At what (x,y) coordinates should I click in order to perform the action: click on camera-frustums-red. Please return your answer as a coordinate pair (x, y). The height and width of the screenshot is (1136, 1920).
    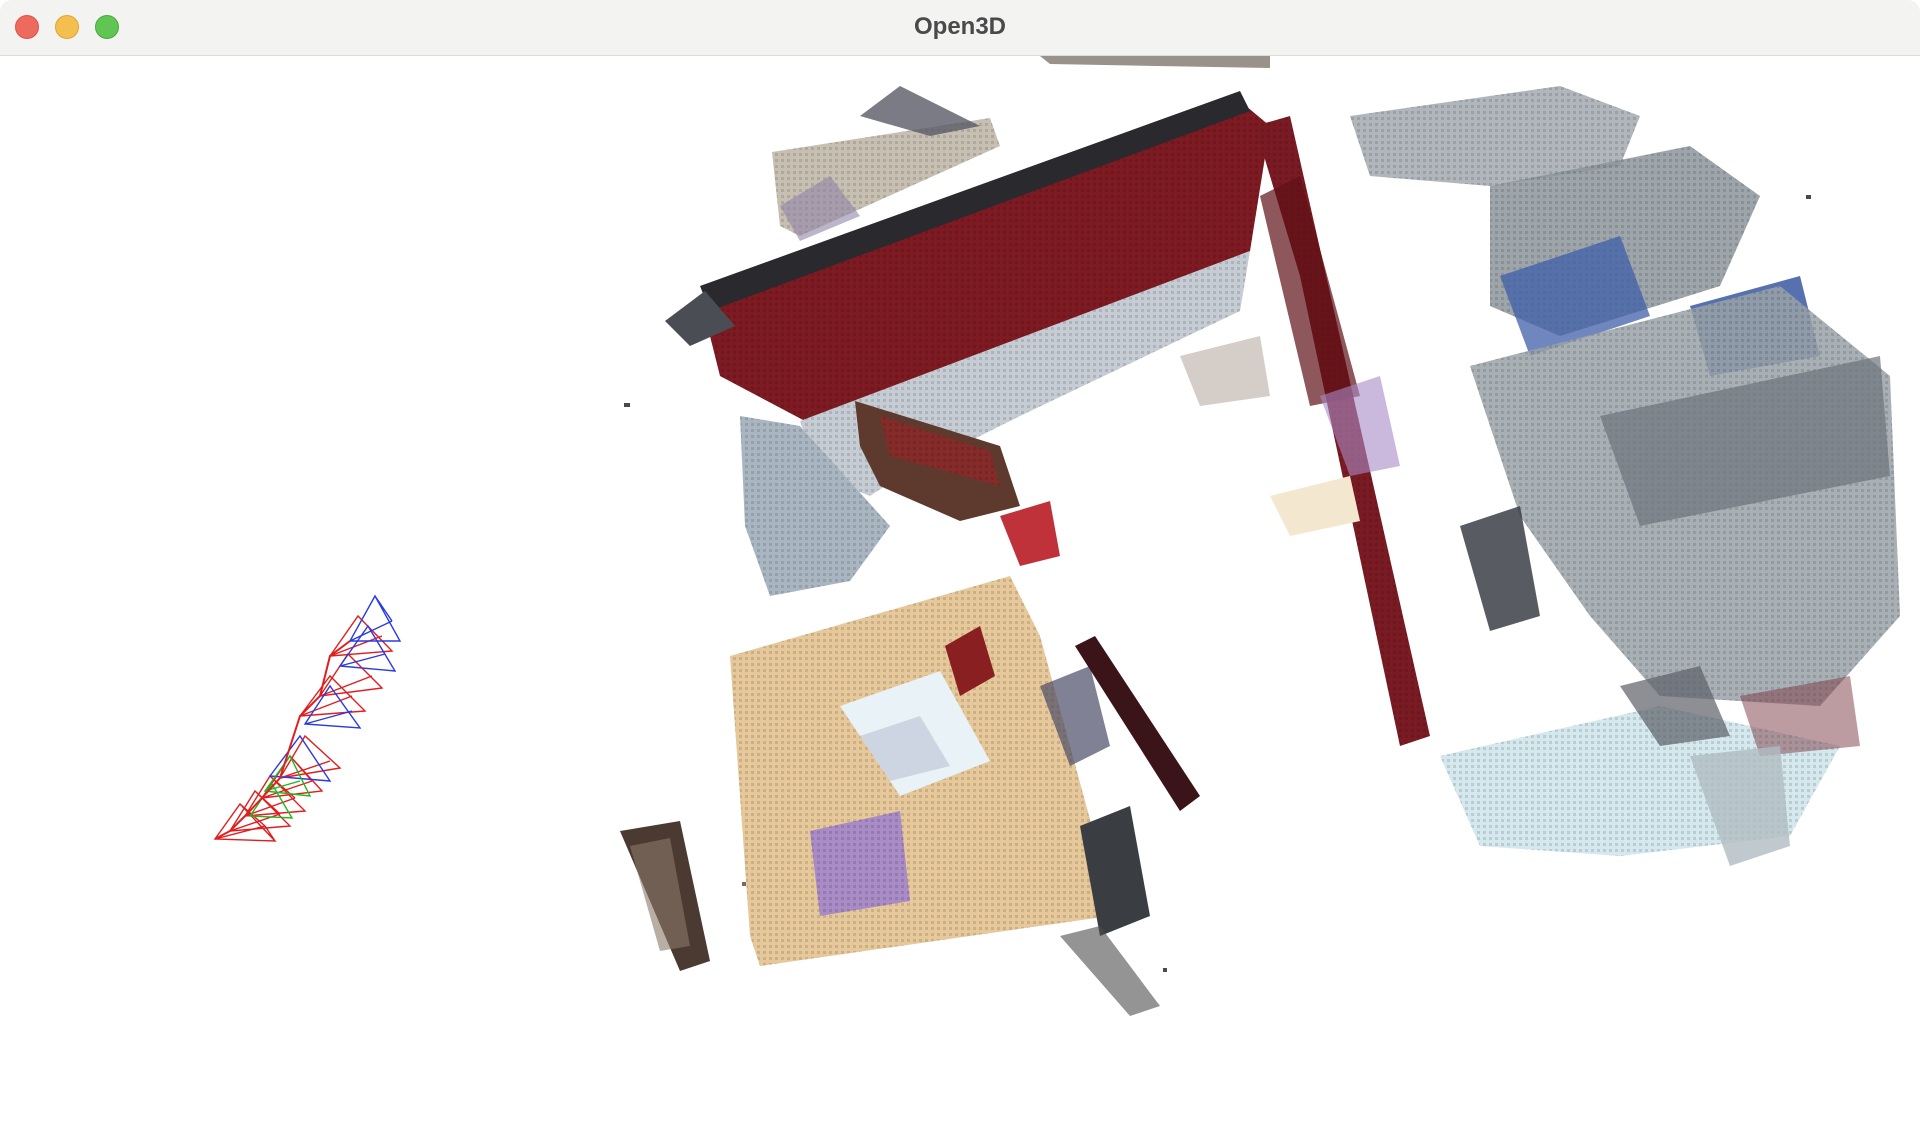
    Looking at the image, I should click on (303, 728).